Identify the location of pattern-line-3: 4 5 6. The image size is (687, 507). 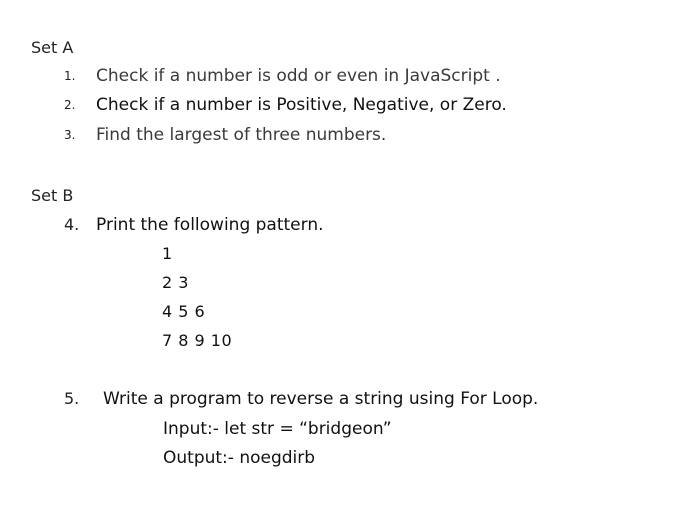
(184, 311).